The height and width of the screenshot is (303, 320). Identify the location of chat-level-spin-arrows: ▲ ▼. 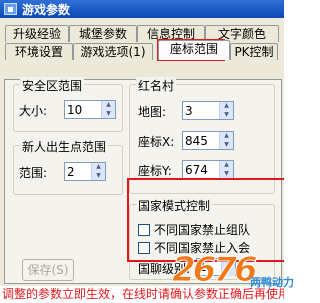
(228, 267).